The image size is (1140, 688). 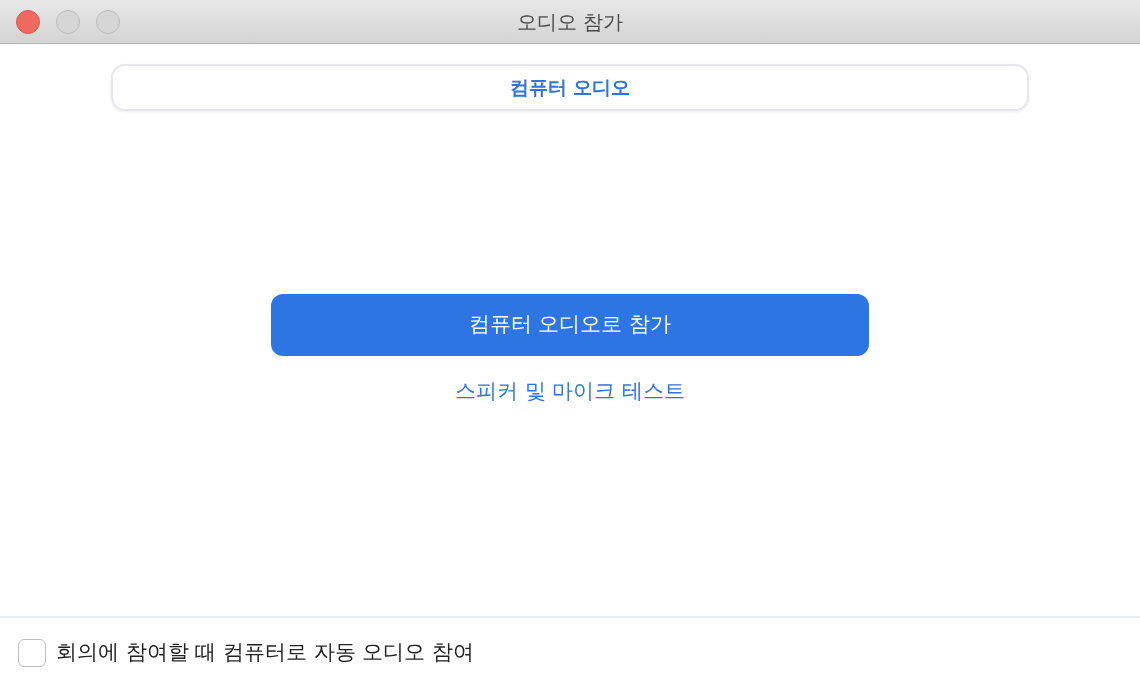 What do you see at coordinates (28, 22) in the screenshot?
I see `close-icon` at bounding box center [28, 22].